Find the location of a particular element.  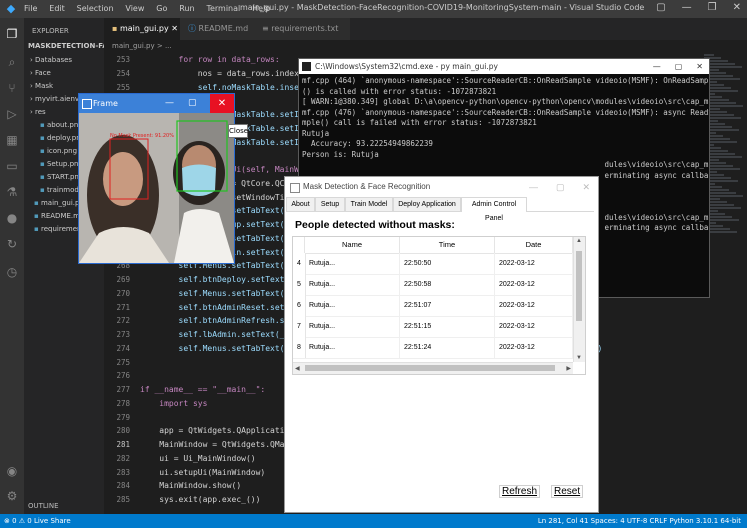

maximize-icon: ❐ is located at coordinates (712, 7).